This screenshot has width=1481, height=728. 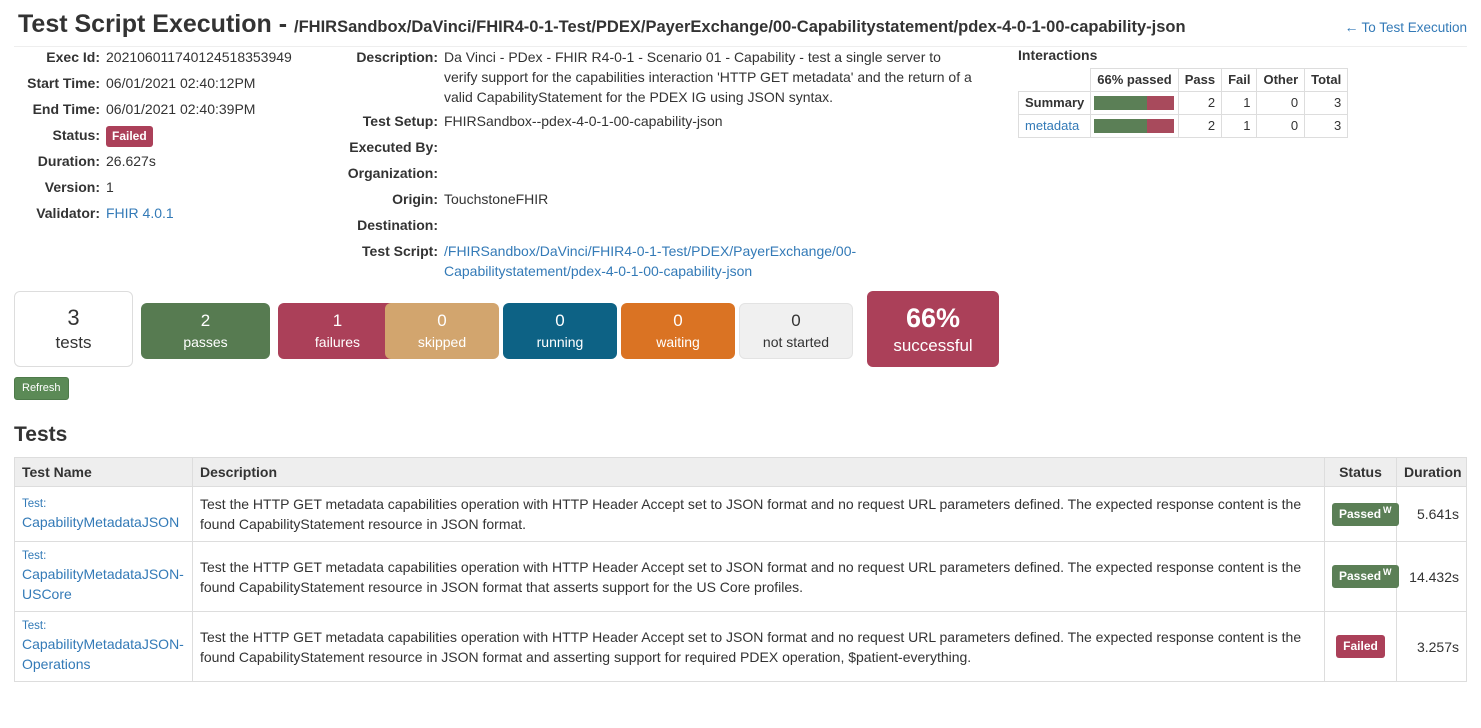 What do you see at coordinates (400, 121) in the screenshot?
I see `test-setup-label: Test Setup:` at bounding box center [400, 121].